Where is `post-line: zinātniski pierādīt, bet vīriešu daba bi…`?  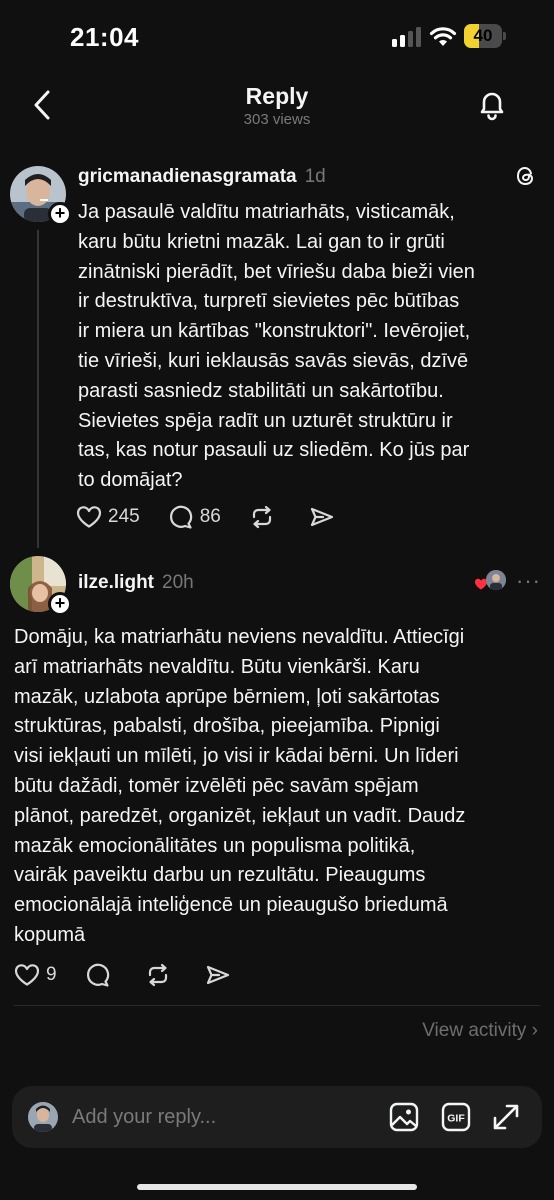 post-line: zinātniski pierādīt, bet vīriešu daba bi… is located at coordinates (276, 271).